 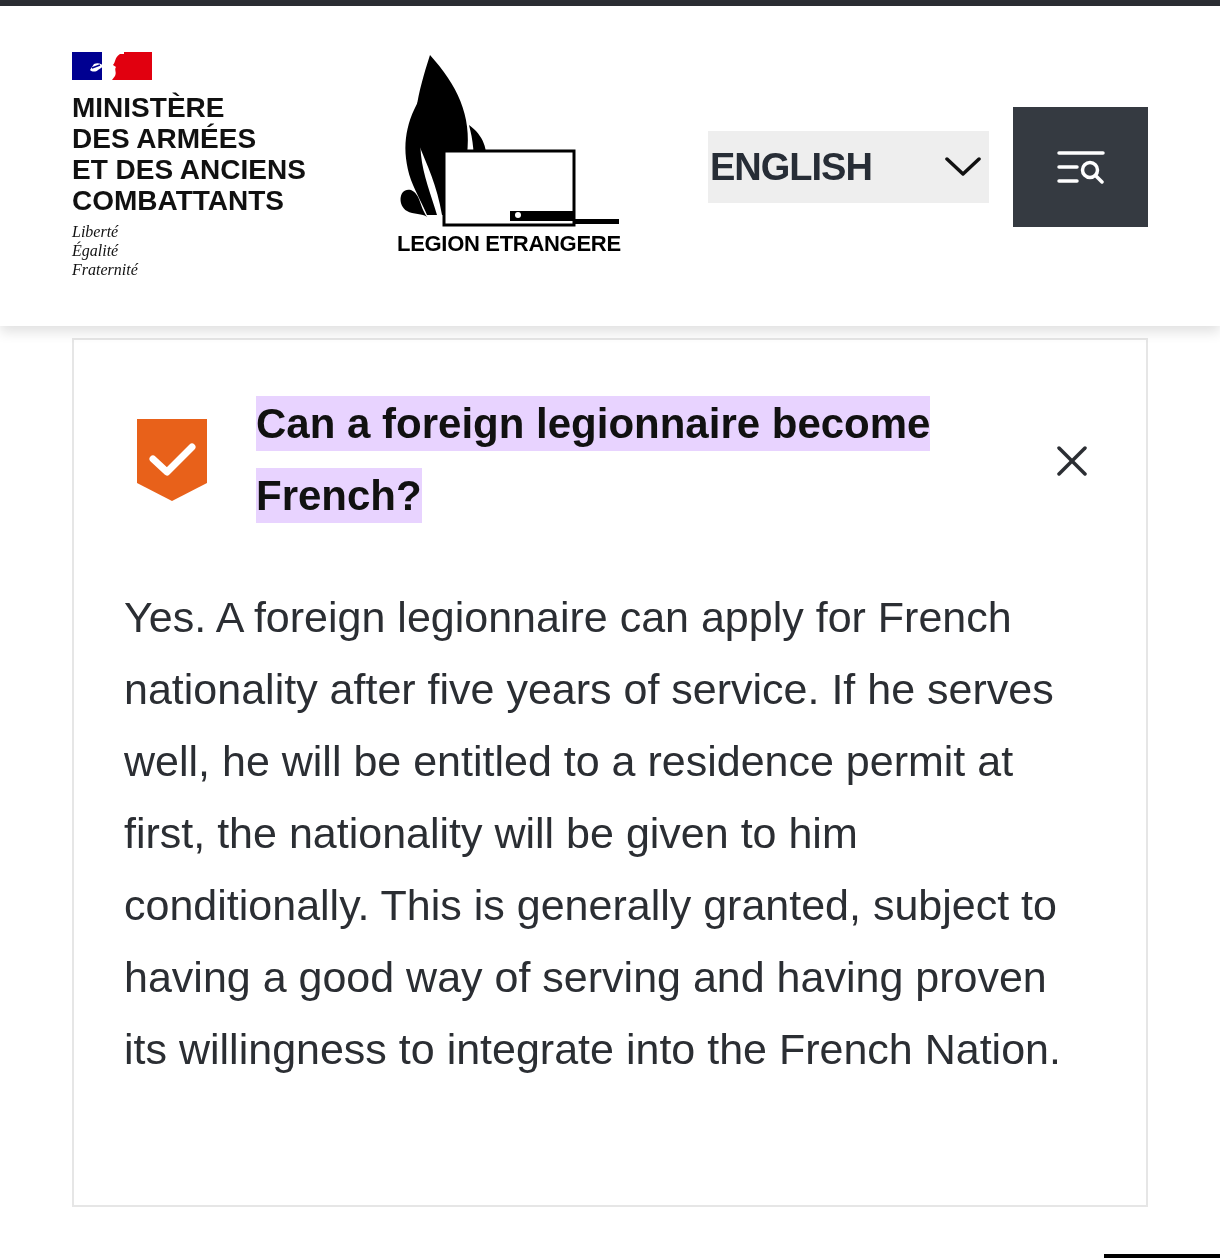 What do you see at coordinates (112, 66) in the screenshot?
I see `marianne-flag-icon` at bounding box center [112, 66].